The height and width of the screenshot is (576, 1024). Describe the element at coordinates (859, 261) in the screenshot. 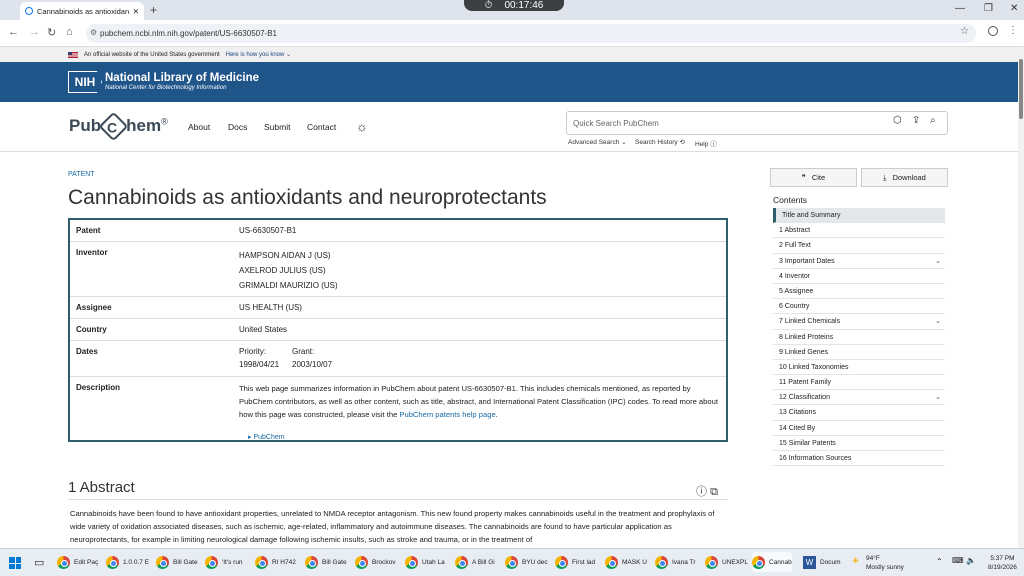

I see `toc-item: 3 Important Dates ⌄` at that location.